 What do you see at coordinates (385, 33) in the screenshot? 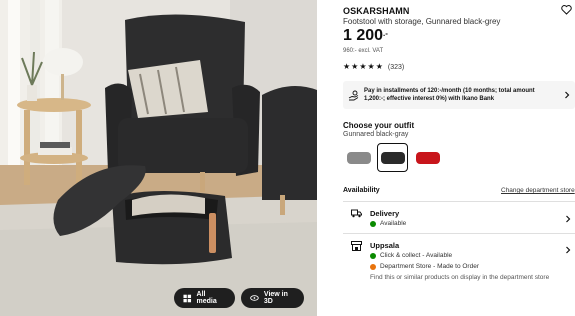
I see `price-suffix: .-` at bounding box center [385, 33].